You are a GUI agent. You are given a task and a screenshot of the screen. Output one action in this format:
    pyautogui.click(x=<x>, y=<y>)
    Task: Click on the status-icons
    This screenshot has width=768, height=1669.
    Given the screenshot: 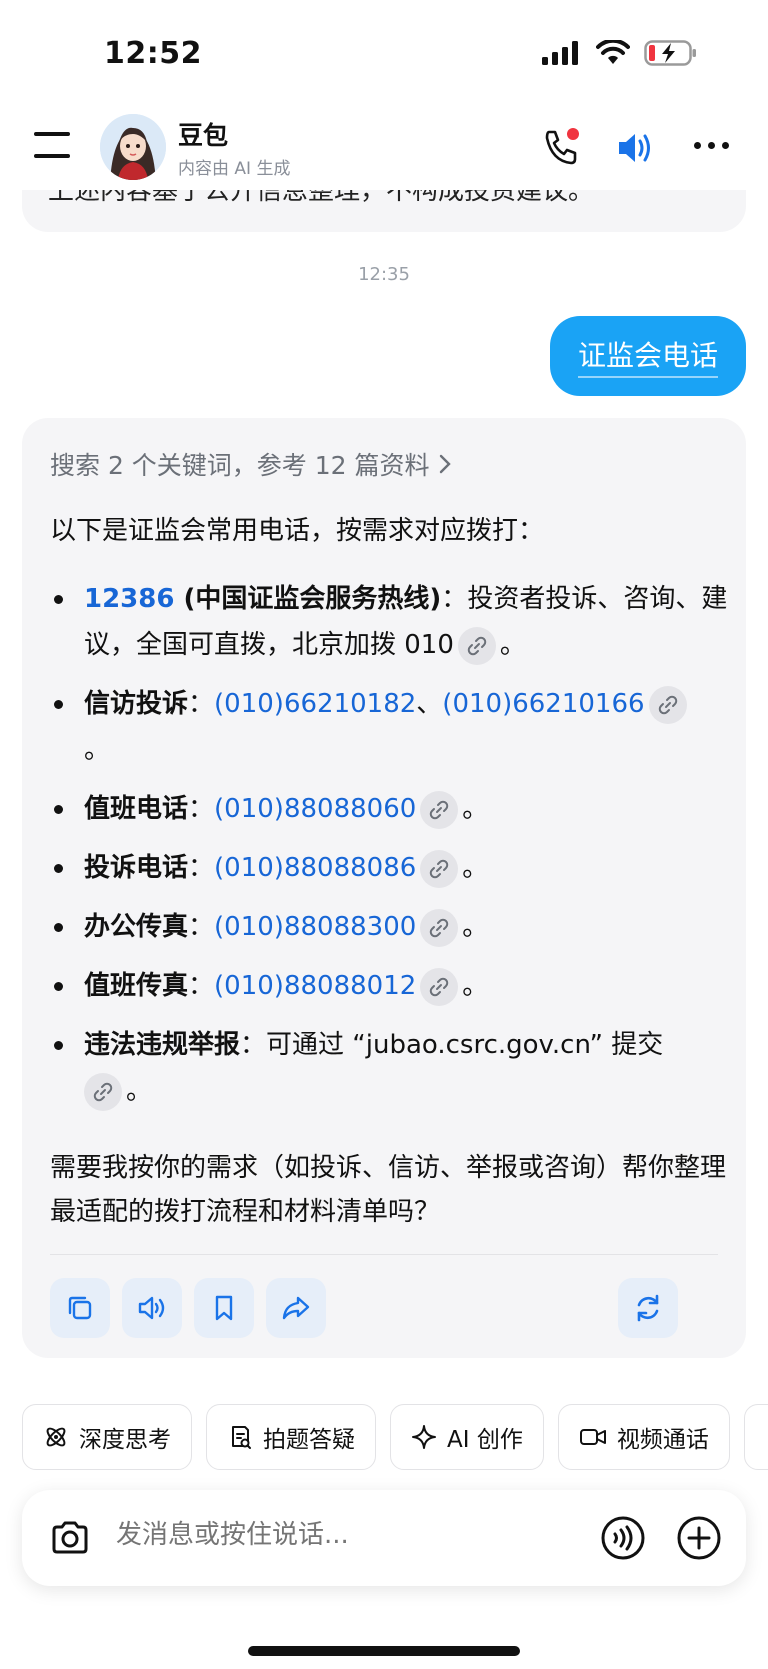 What is the action you would take?
    pyautogui.click(x=620, y=53)
    